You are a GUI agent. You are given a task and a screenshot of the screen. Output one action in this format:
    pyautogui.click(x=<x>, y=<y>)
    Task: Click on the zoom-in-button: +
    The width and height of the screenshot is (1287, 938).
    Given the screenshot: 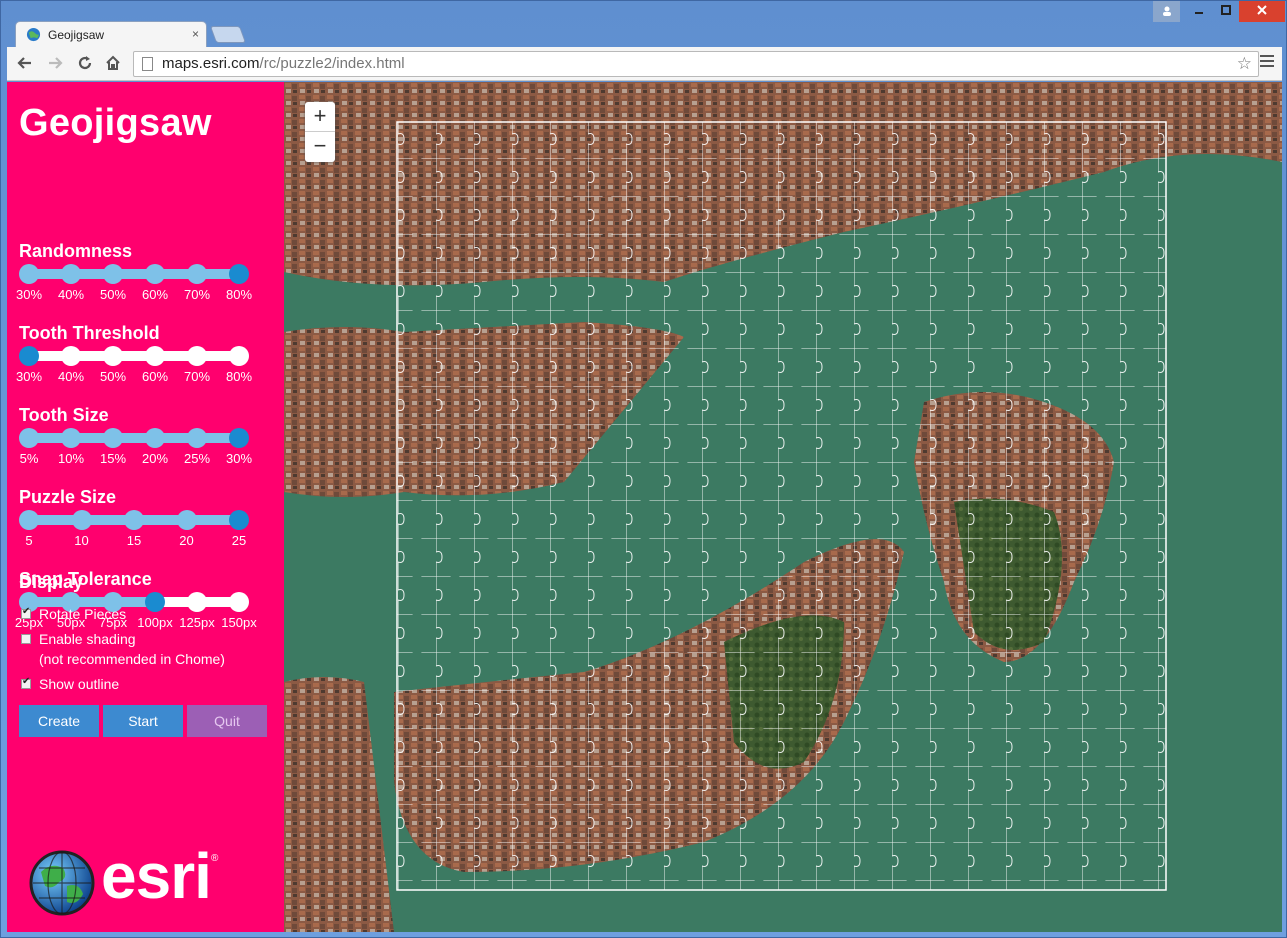 What is the action you would take?
    pyautogui.click(x=320, y=117)
    